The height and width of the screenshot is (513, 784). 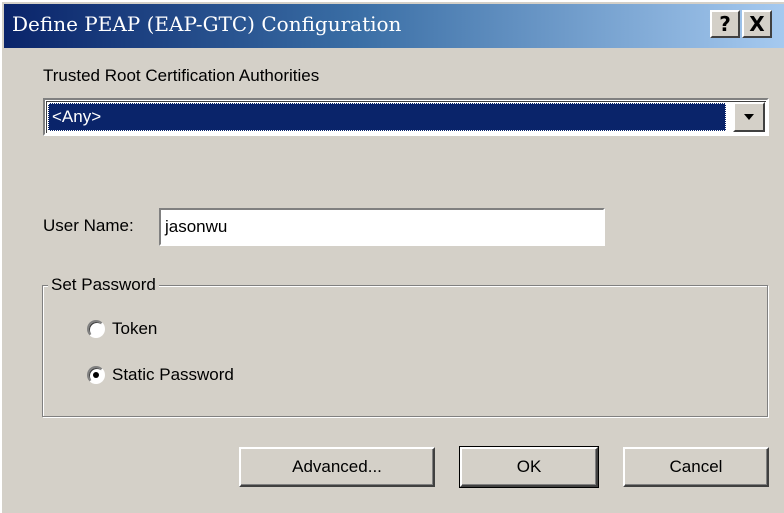 What do you see at coordinates (103, 285) in the screenshot?
I see `set-password-legend: Set Password` at bounding box center [103, 285].